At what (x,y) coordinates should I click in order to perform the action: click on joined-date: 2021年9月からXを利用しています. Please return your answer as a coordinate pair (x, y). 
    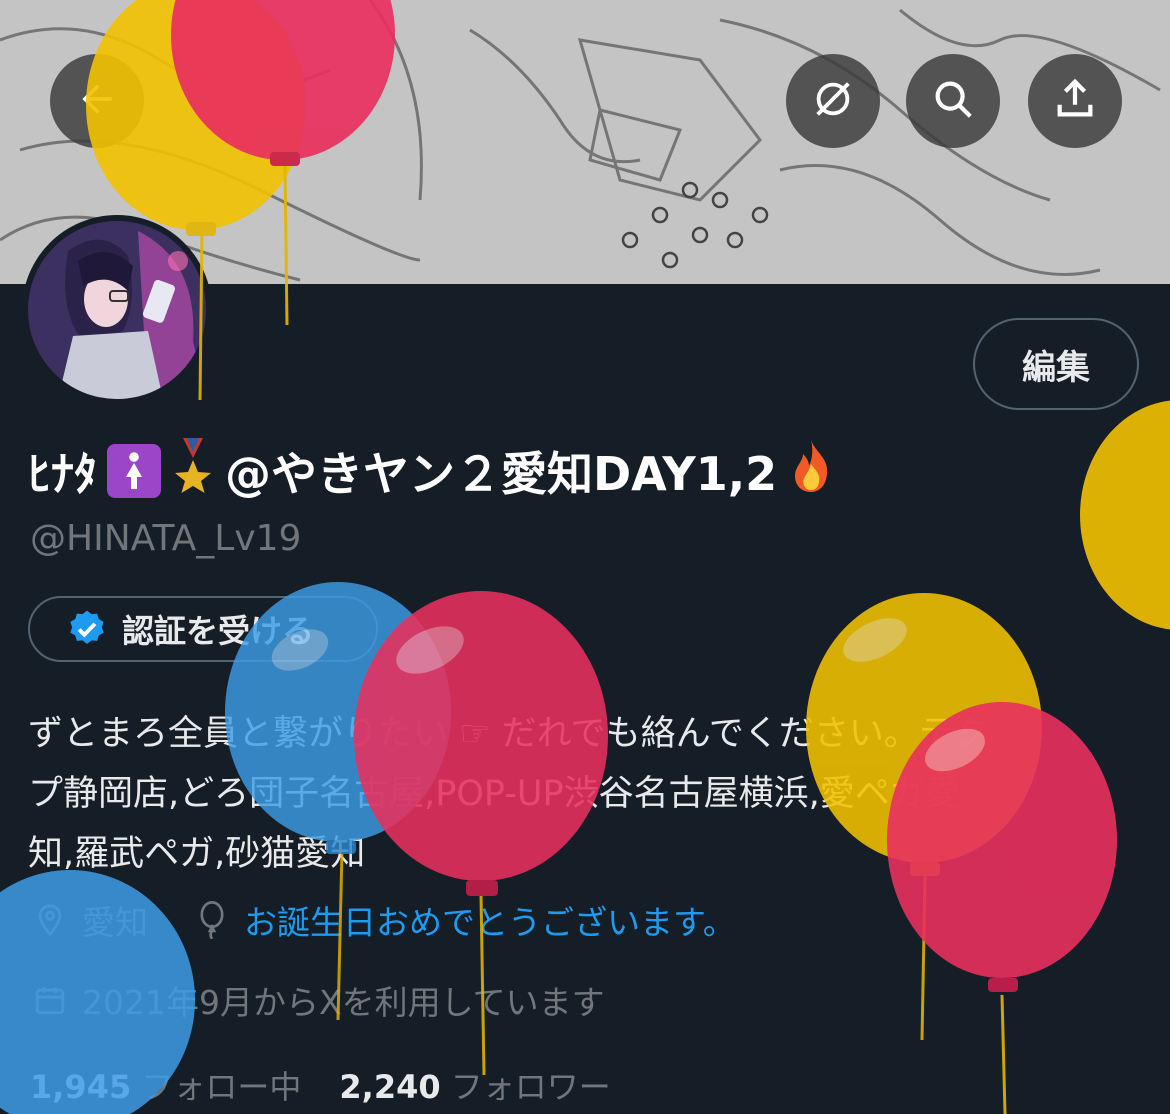
    Looking at the image, I should click on (343, 1002).